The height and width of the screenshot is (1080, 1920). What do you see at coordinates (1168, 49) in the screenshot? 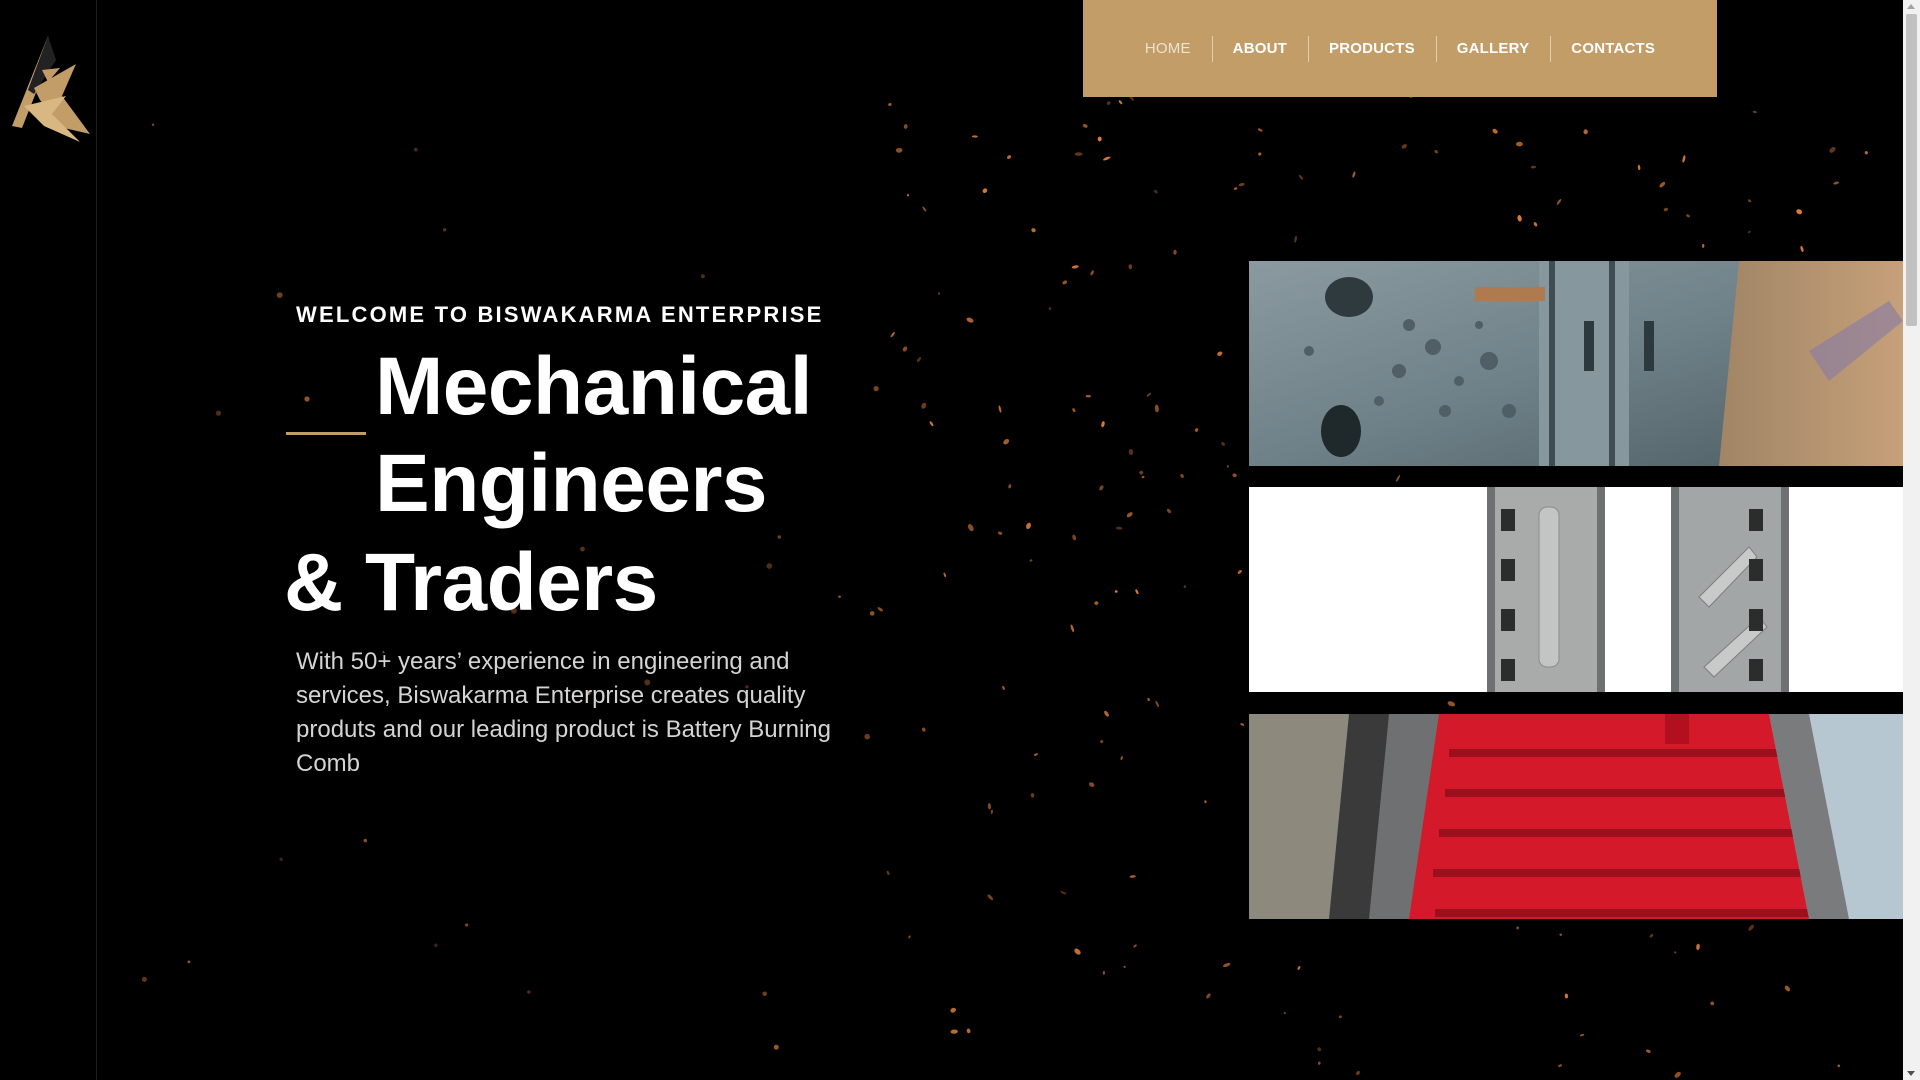
I see `nav-home: HOME` at bounding box center [1168, 49].